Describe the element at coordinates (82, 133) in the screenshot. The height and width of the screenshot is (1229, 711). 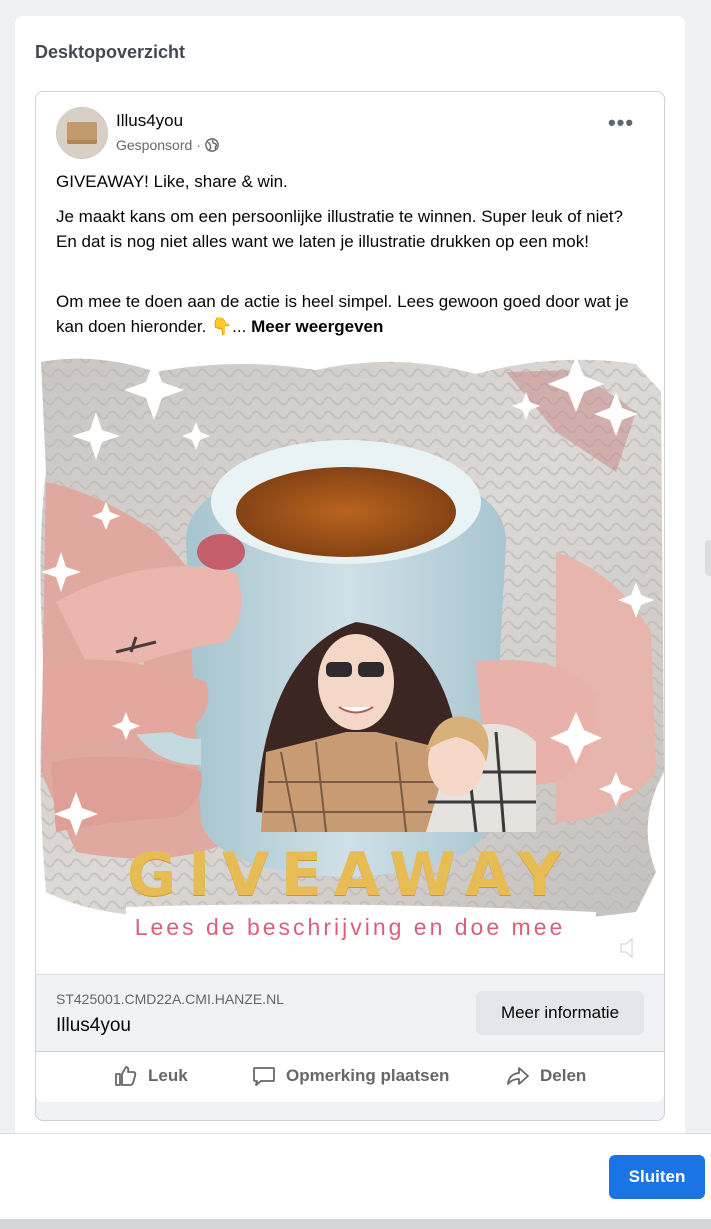
I see `avatar` at that location.